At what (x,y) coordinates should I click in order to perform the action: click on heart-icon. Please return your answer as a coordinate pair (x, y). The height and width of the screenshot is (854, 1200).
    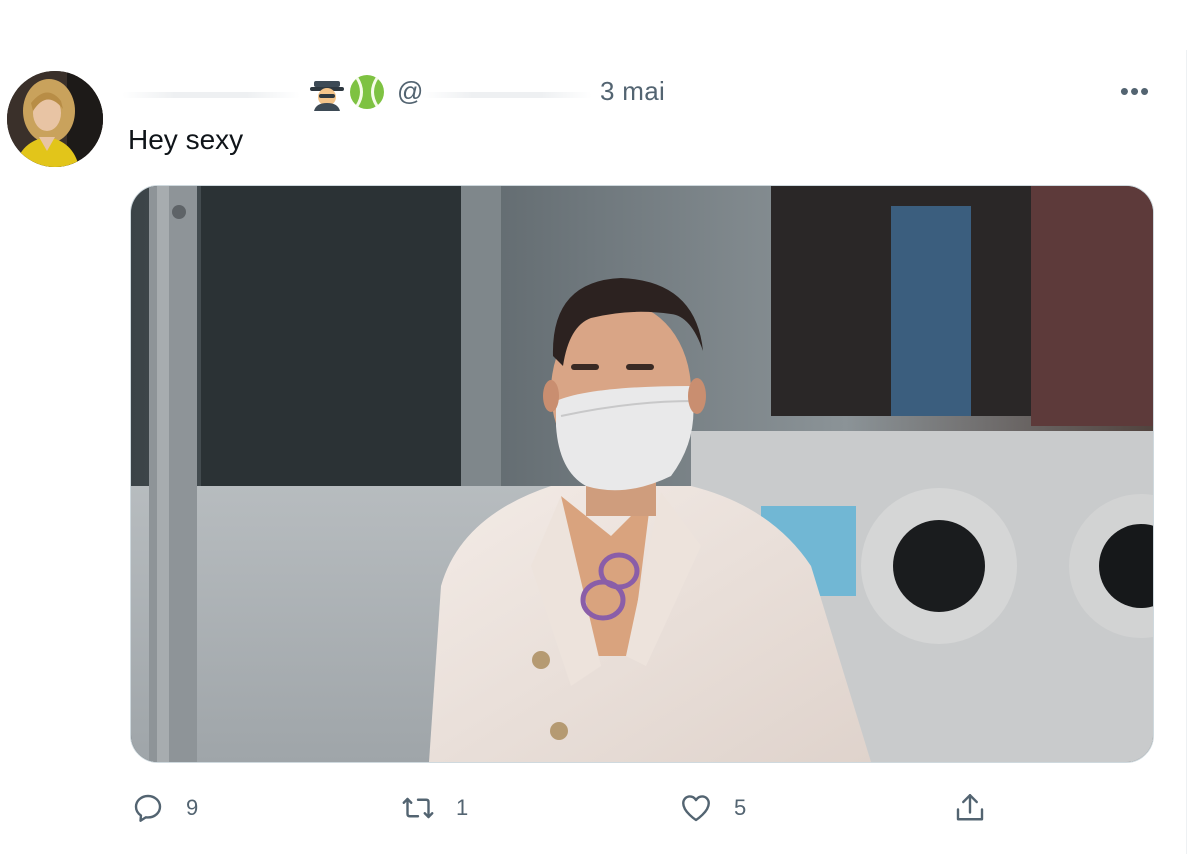
    Looking at the image, I should click on (696, 808).